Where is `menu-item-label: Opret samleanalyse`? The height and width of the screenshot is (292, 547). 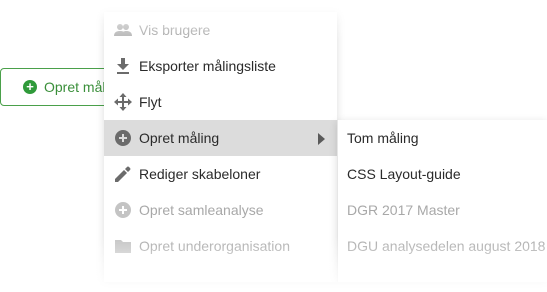
menu-item-label: Opret samleanalyse is located at coordinates (201, 210).